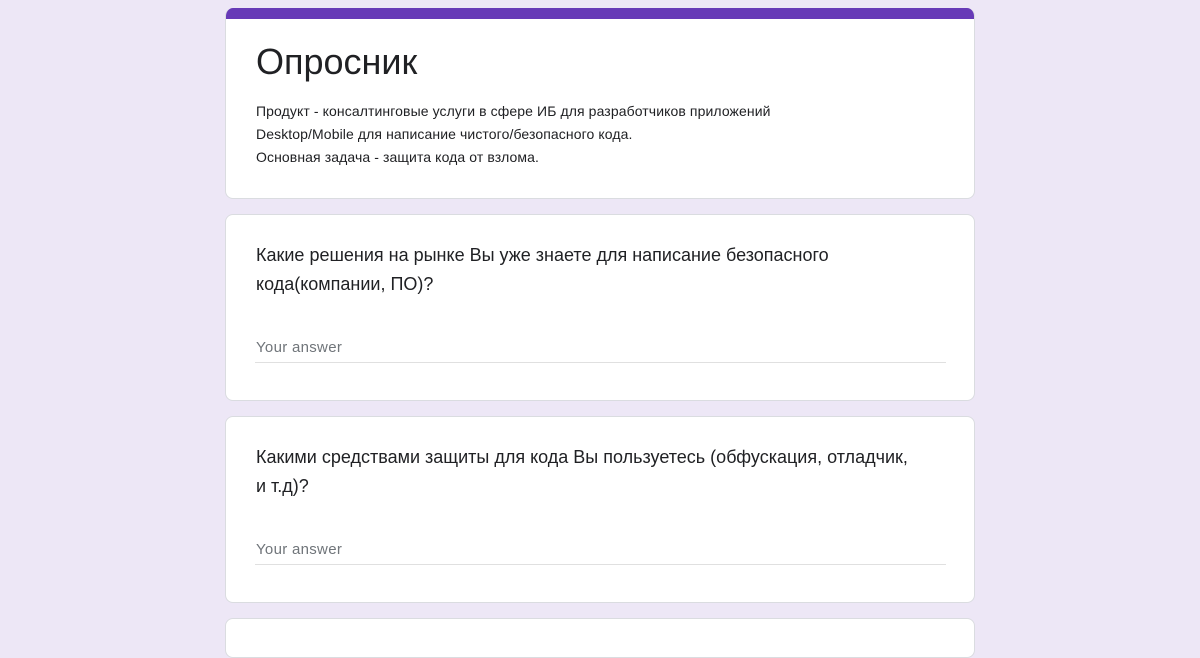  I want to click on header-accent-bar, so click(600, 13).